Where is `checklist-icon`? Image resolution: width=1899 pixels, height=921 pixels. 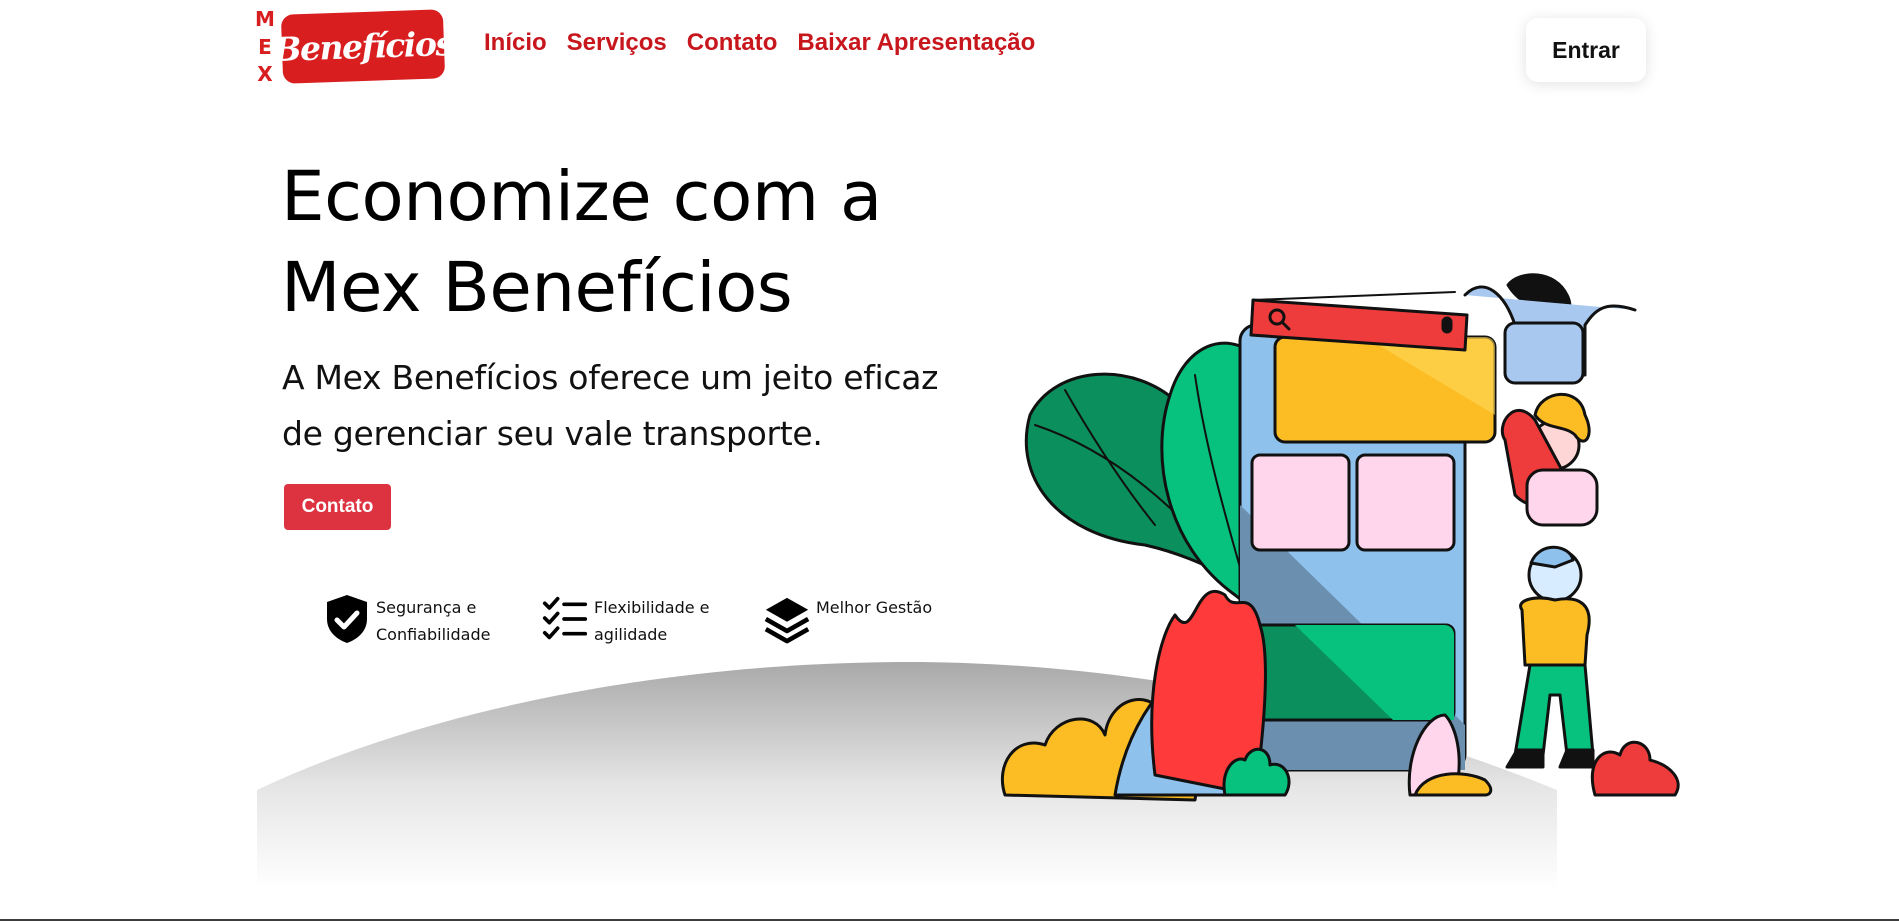 checklist-icon is located at coordinates (565, 618).